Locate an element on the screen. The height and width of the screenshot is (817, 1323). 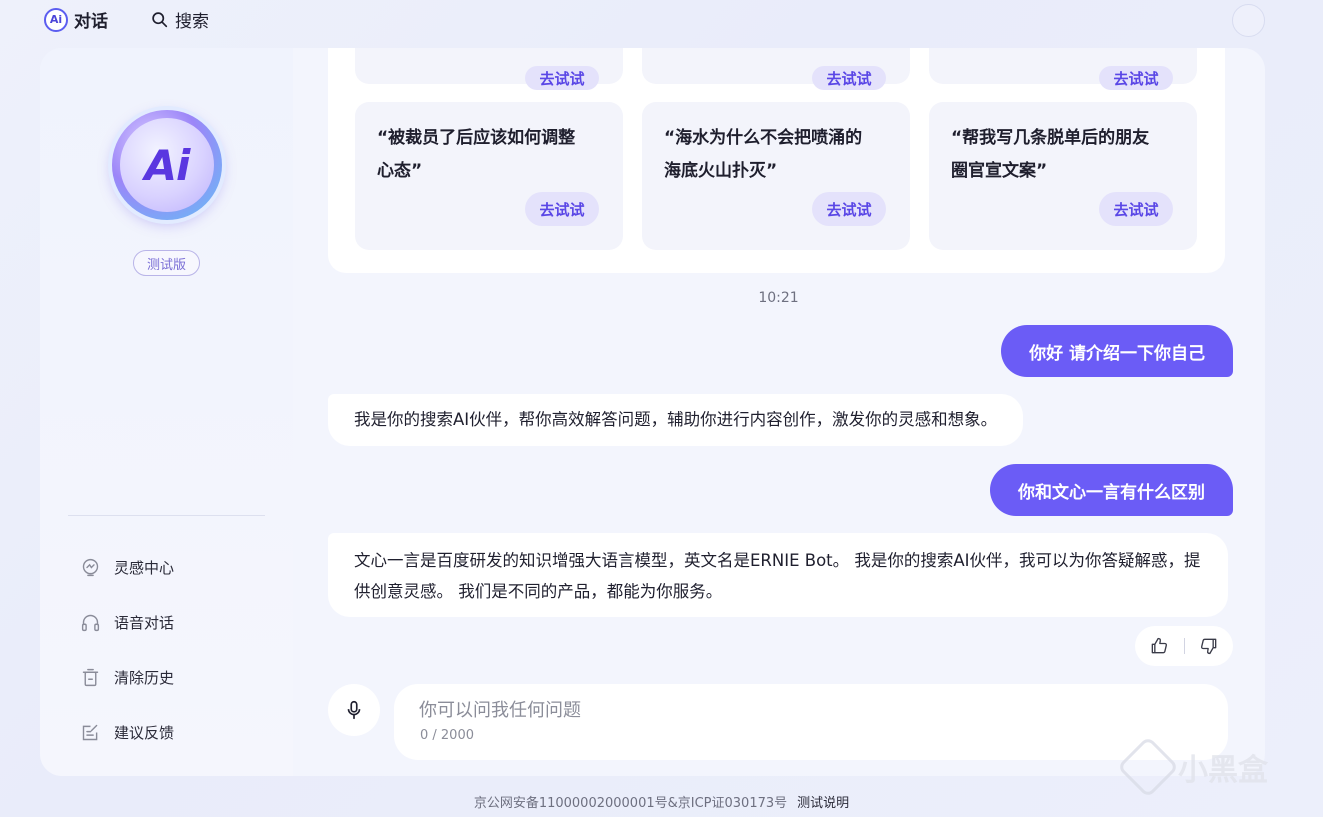
sidebar-menu: 灵感中心 语音对话 清除历史 建议反馈 is located at coordinates (175, 650).